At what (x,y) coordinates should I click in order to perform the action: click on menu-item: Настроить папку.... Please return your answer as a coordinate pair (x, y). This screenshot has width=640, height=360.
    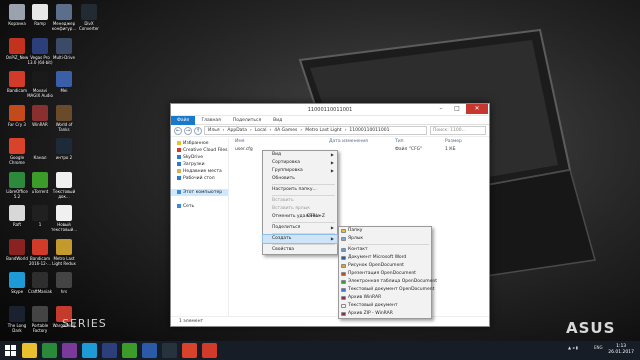
    Looking at the image, I should click on (300, 190).